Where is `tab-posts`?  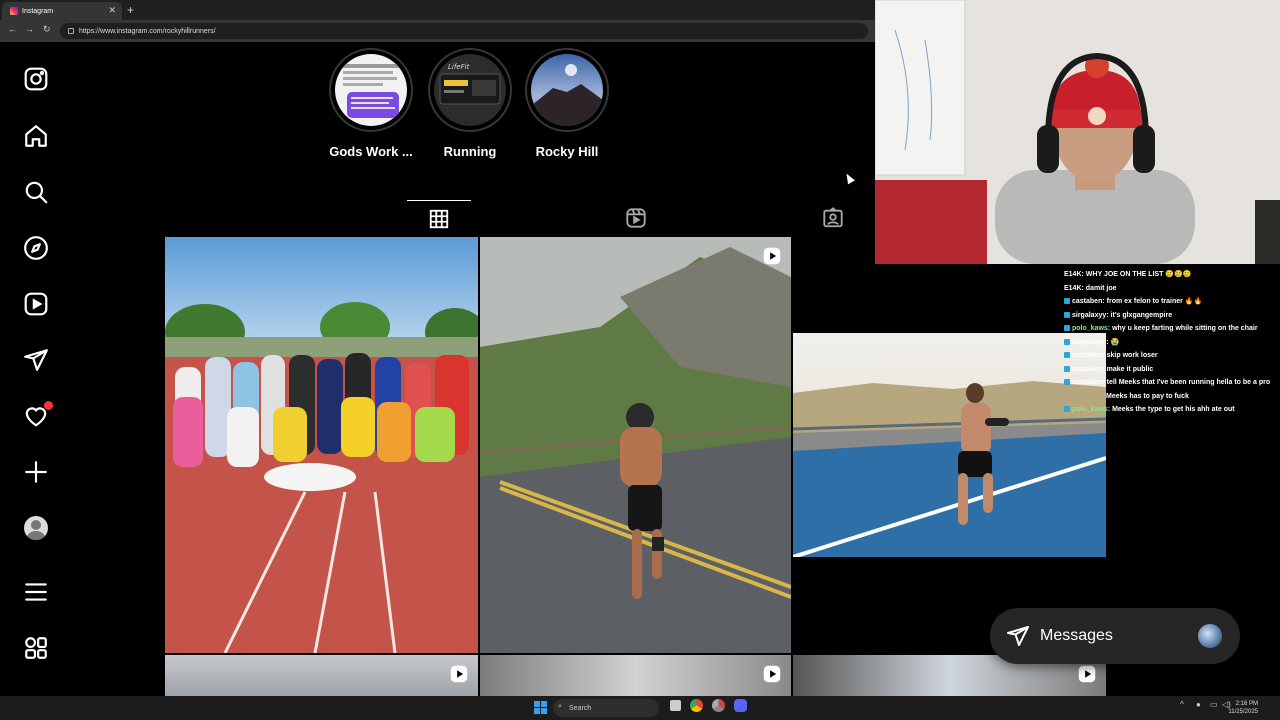 tab-posts is located at coordinates (439, 218).